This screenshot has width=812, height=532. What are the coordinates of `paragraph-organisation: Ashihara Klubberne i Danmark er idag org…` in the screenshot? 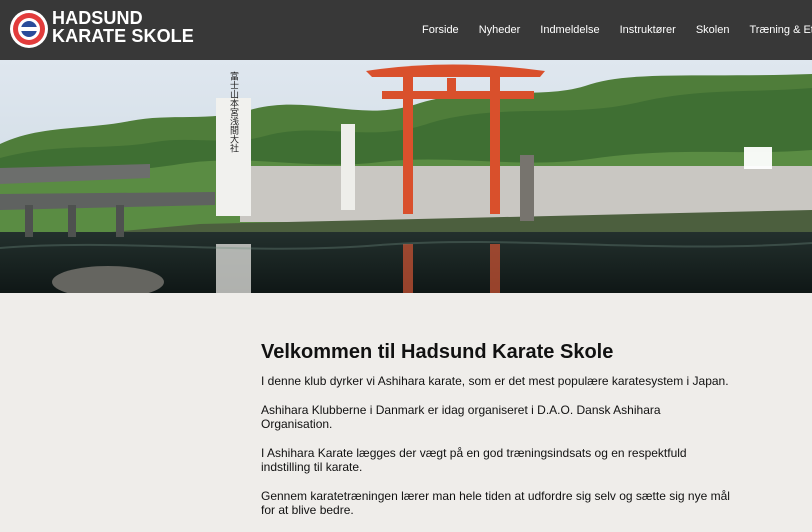 It's located at (461, 417).